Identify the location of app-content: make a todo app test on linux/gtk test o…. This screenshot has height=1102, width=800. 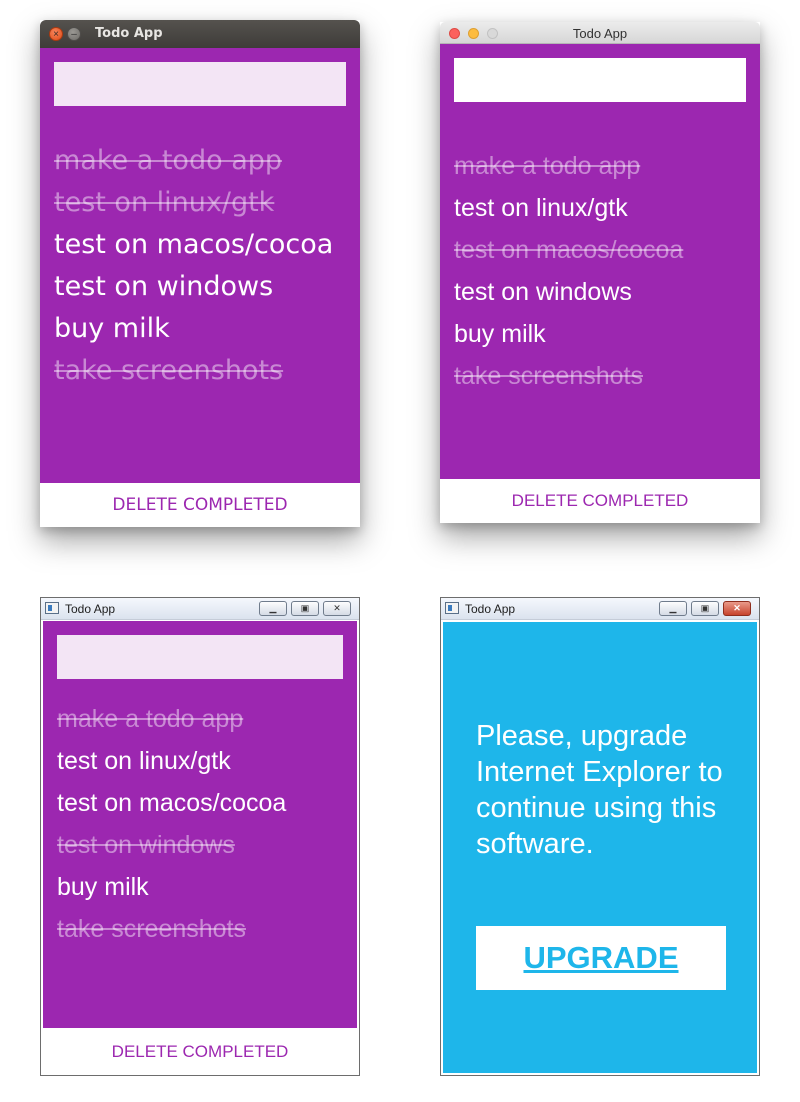
(200, 824).